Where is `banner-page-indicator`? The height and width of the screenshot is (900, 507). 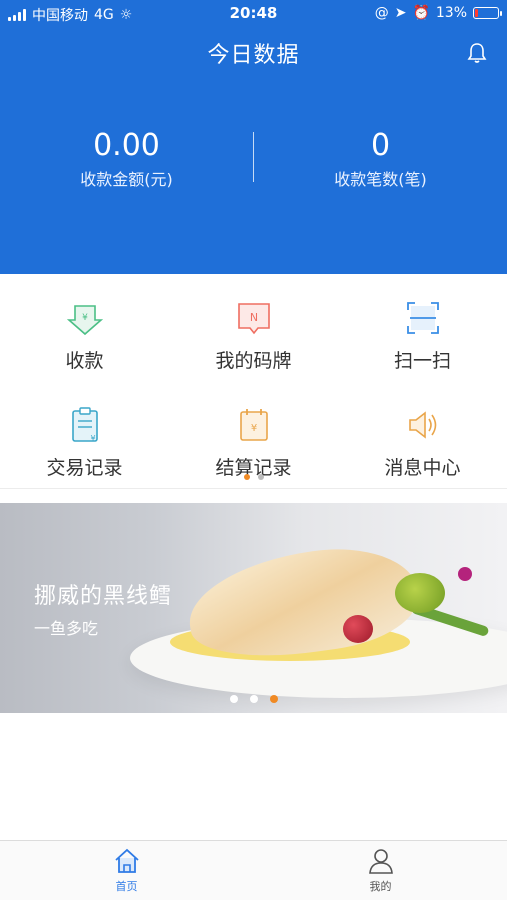
banner-page-indicator is located at coordinates (253, 699).